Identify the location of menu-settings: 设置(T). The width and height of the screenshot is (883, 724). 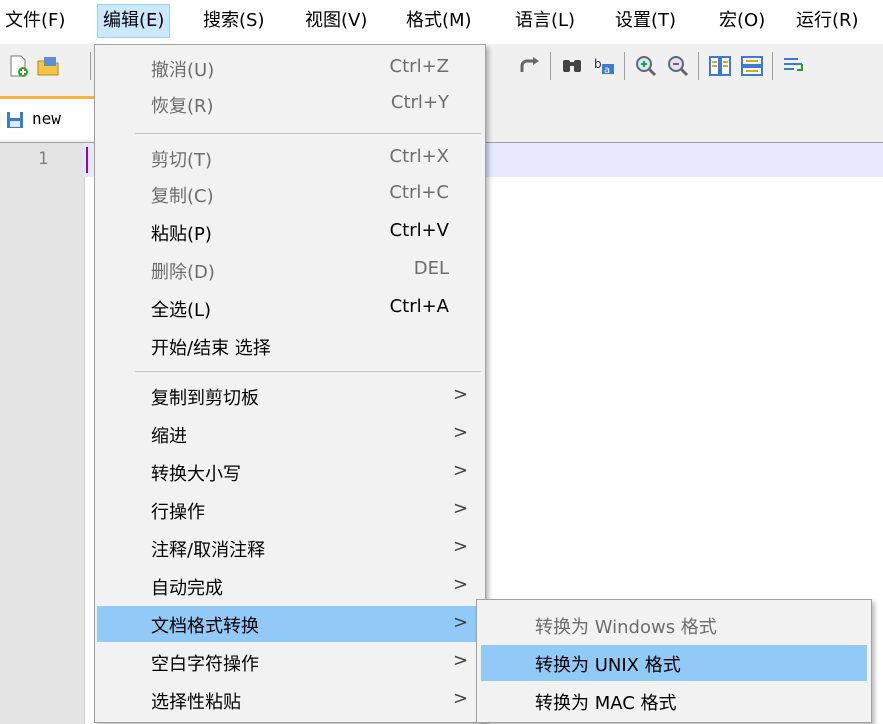
(645, 21).